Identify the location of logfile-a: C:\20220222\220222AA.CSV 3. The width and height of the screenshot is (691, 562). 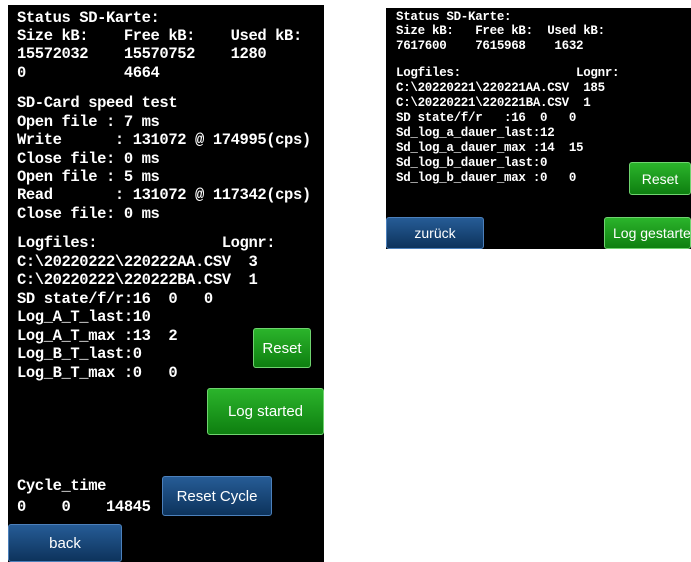
(137, 262).